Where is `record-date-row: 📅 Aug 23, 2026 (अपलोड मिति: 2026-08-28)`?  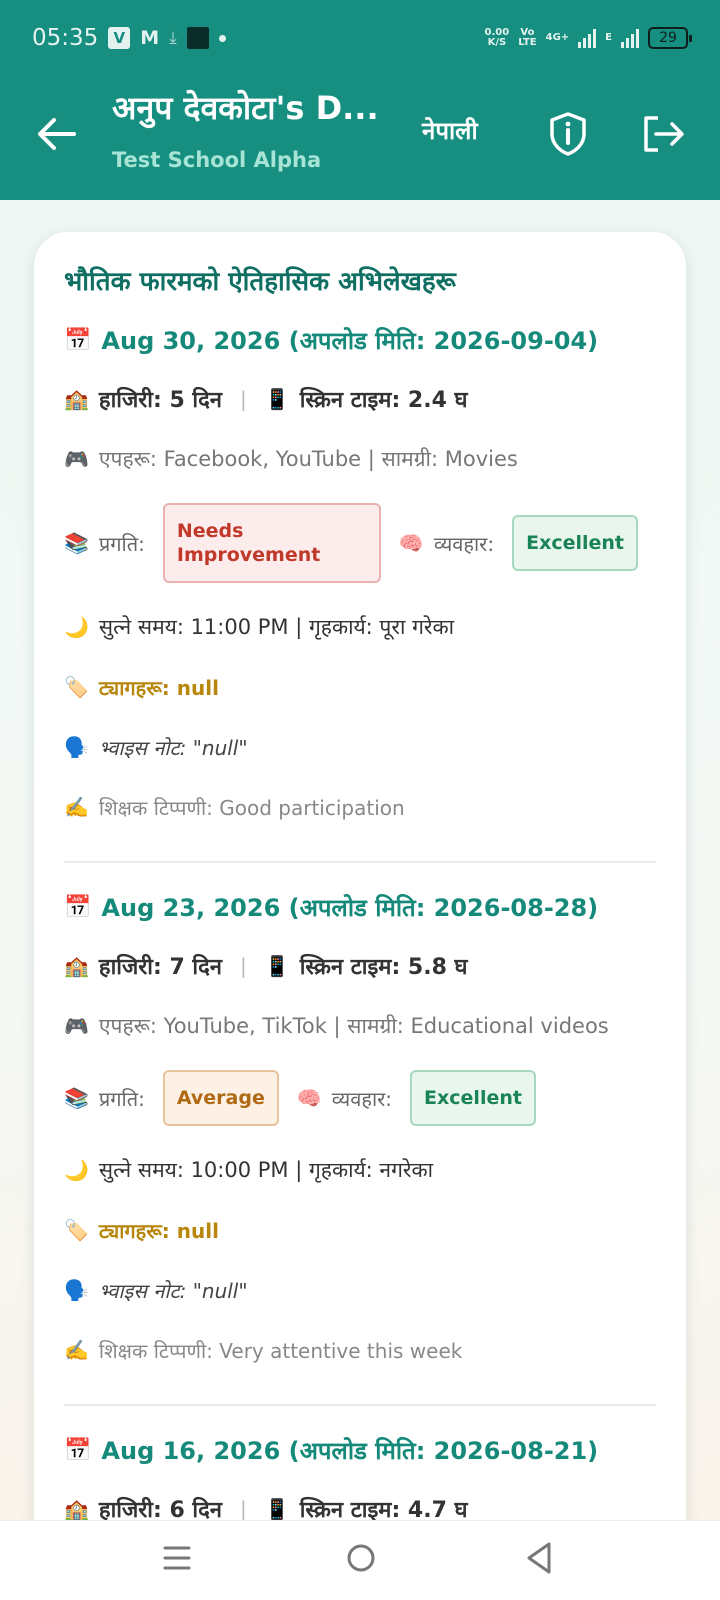 record-date-row: 📅 Aug 23, 2026 (अपलोड मिति: 2026-08-28) is located at coordinates (360, 907).